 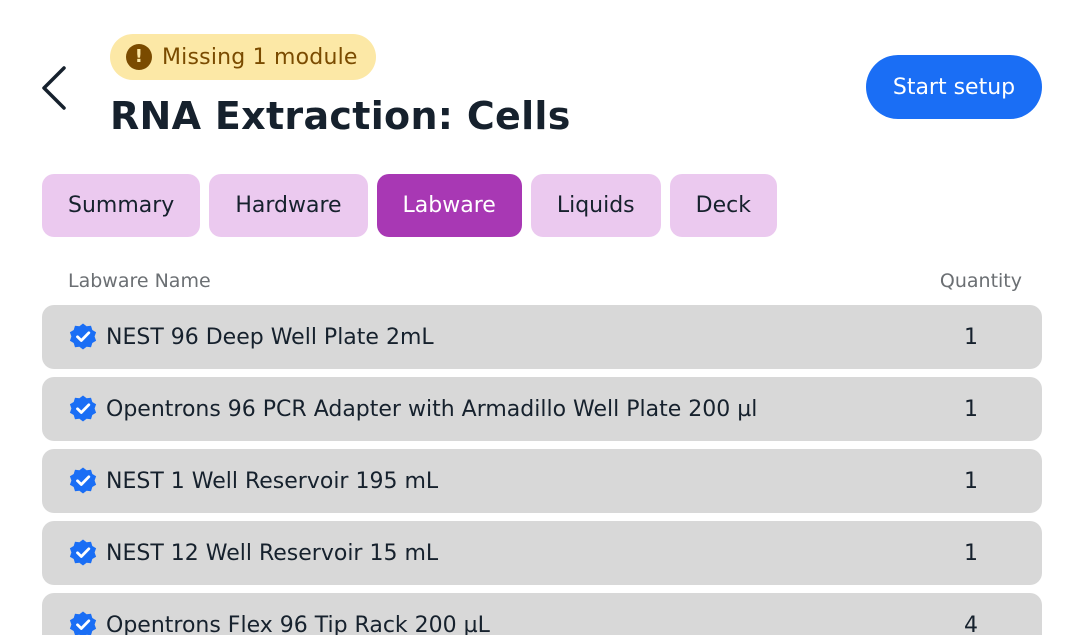 I want to click on back-button, so click(x=55, y=88).